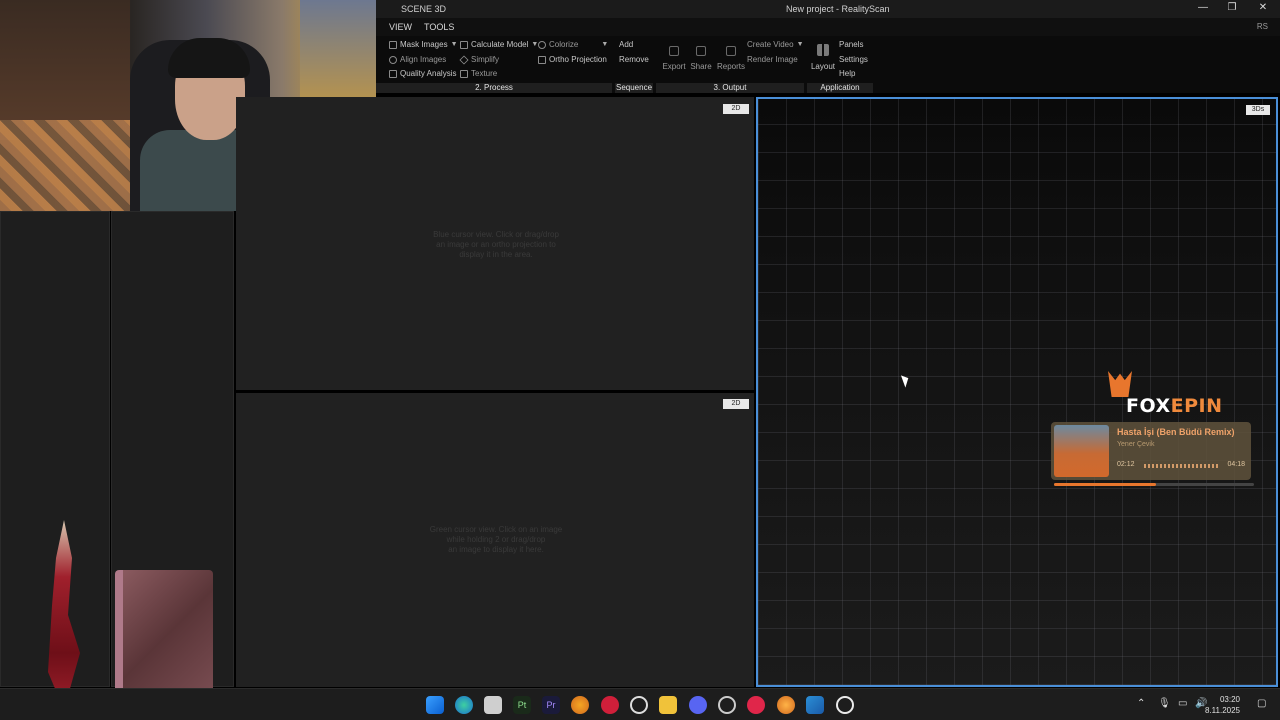  Describe the element at coordinates (464, 44) in the screenshot. I see `model-icon` at that location.